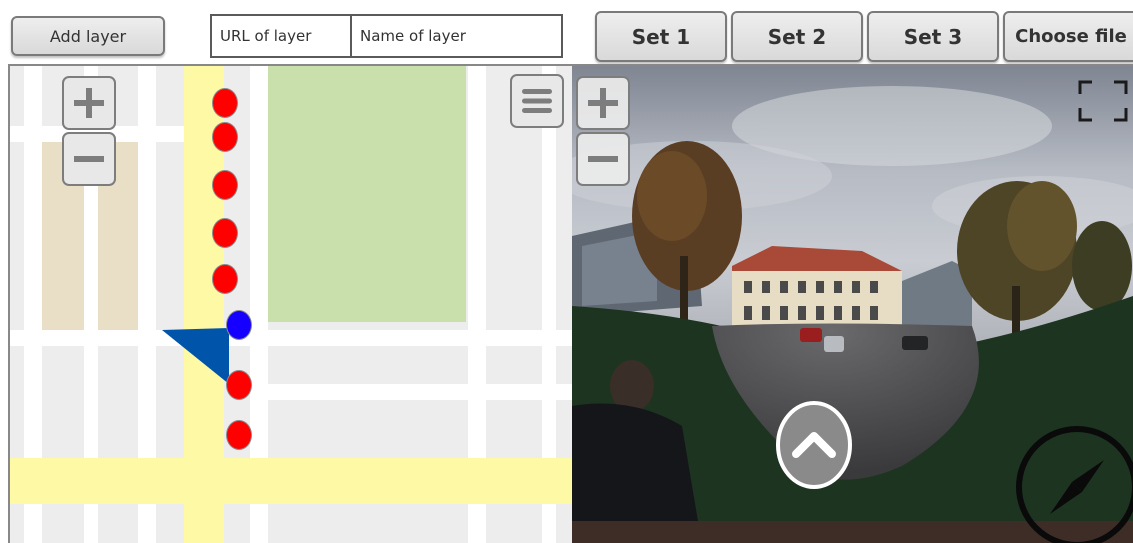 This screenshot has width=1133, height=543. I want to click on map-zoom-out-button, so click(89, 159).